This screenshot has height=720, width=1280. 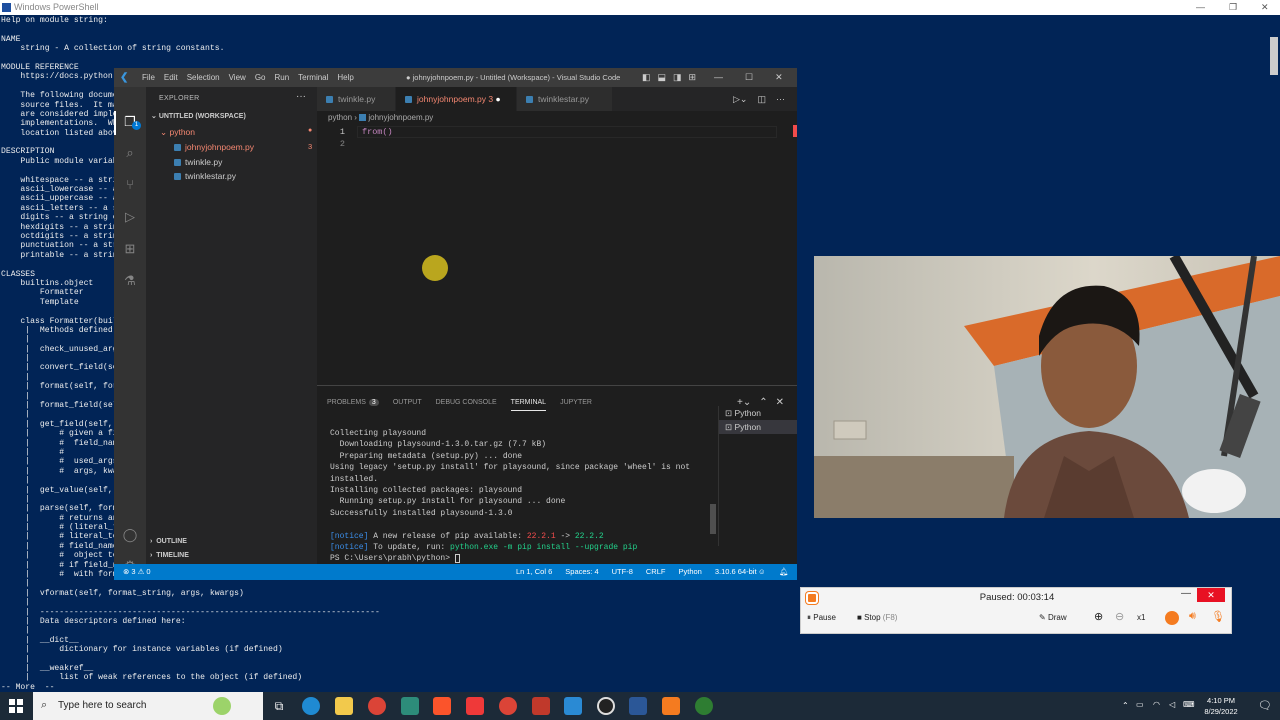 I want to click on breadcrumb: python › johnyjohnpoem.py, so click(x=557, y=118).